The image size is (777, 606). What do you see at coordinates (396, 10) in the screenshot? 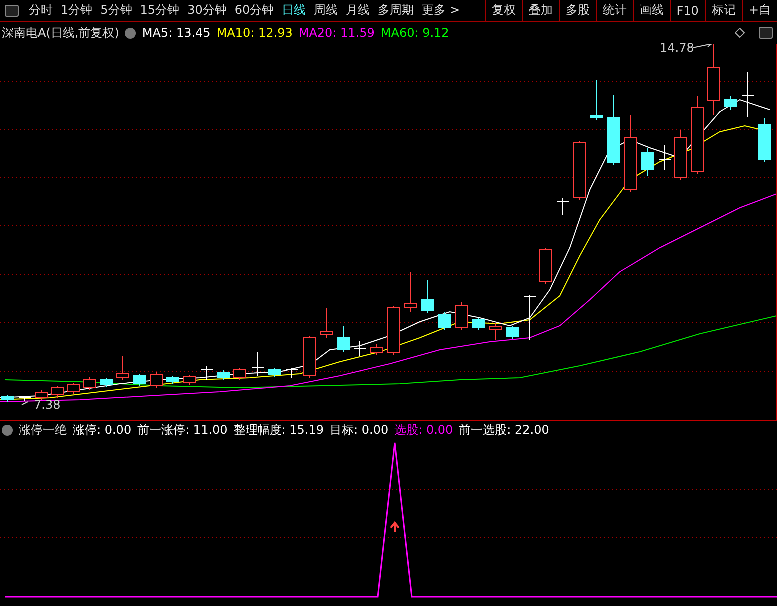
I see `period-tab: 多周期` at bounding box center [396, 10].